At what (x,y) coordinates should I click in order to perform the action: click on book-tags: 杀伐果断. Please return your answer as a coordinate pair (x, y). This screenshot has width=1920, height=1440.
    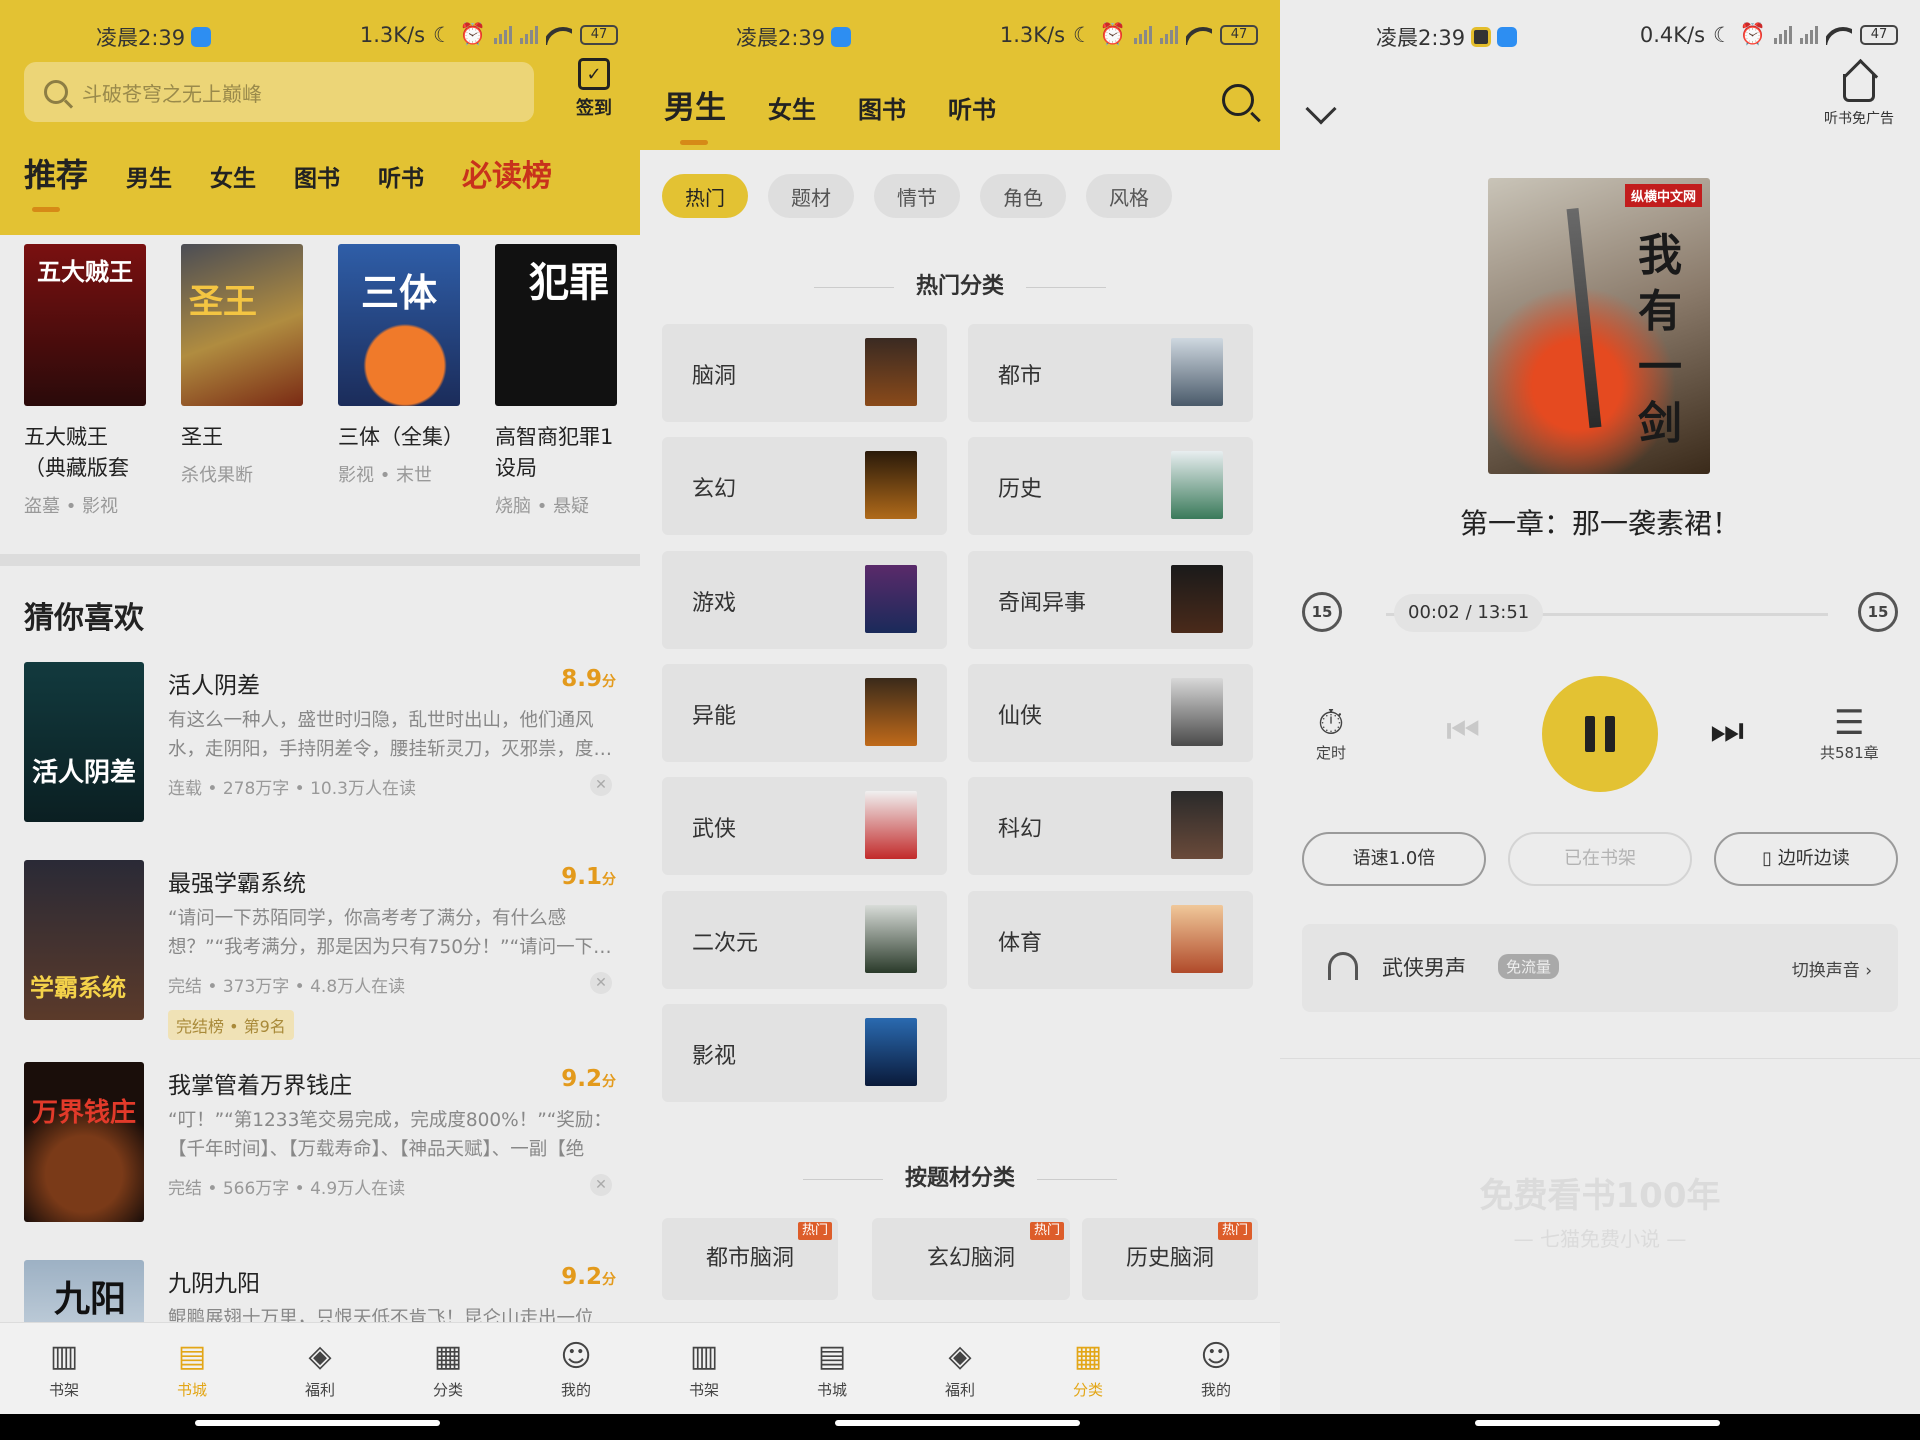
    Looking at the image, I should click on (217, 475).